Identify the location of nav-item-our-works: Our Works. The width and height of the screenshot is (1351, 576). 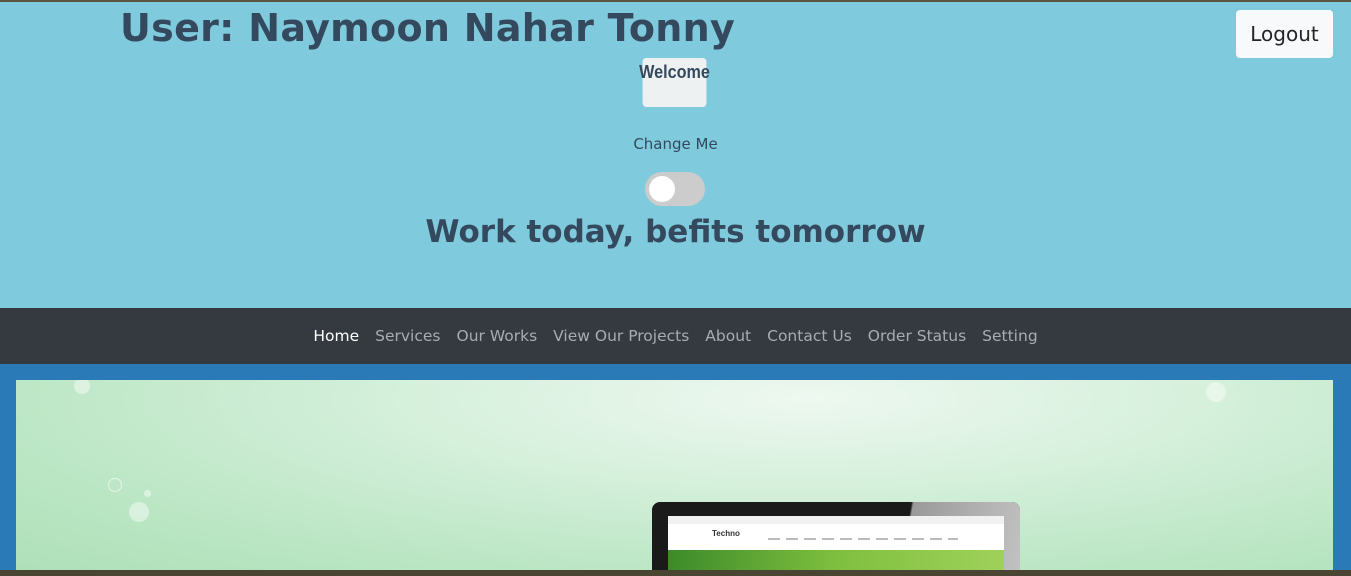
(497, 336).